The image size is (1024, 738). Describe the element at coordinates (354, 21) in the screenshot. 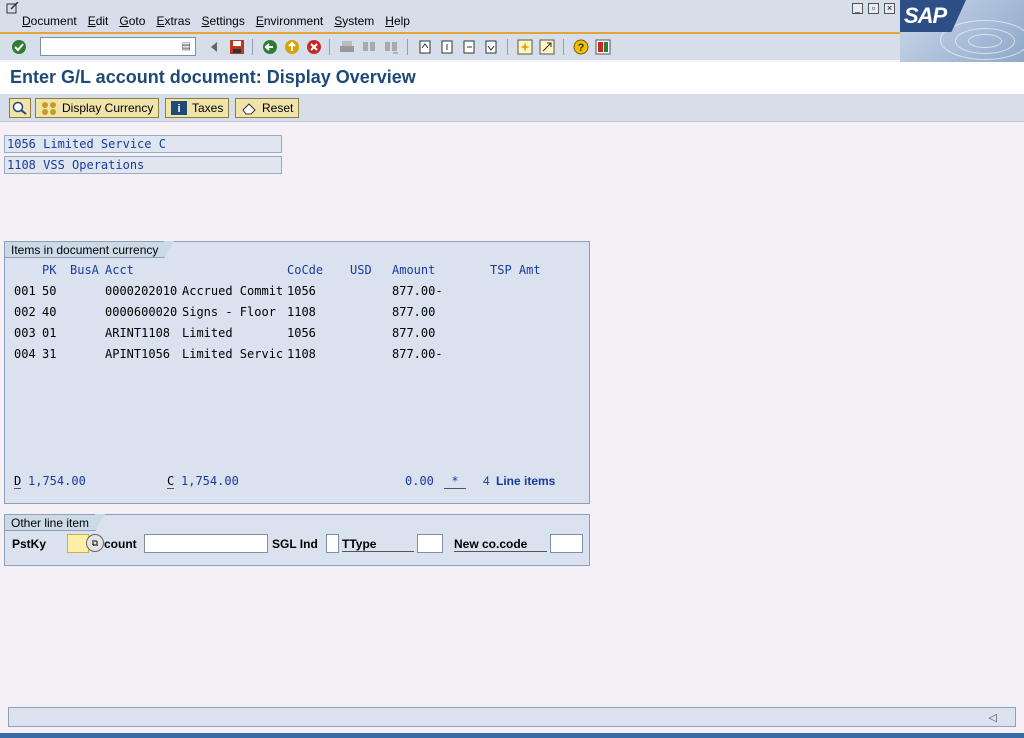

I see `menu-system: System` at that location.